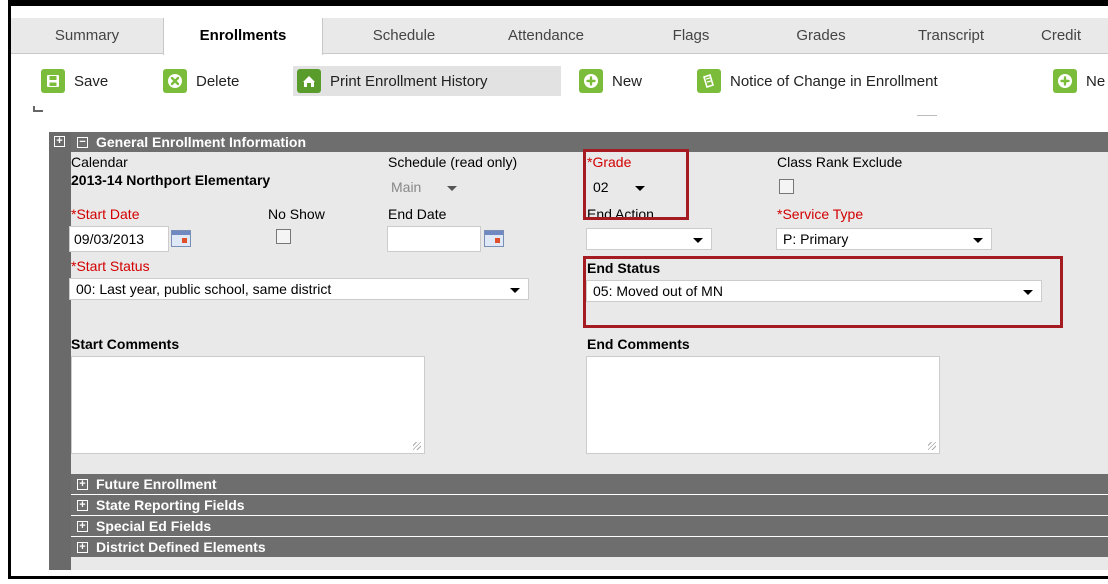 This screenshot has height=584, width=1108. I want to click on collapse-icon: −, so click(82, 142).